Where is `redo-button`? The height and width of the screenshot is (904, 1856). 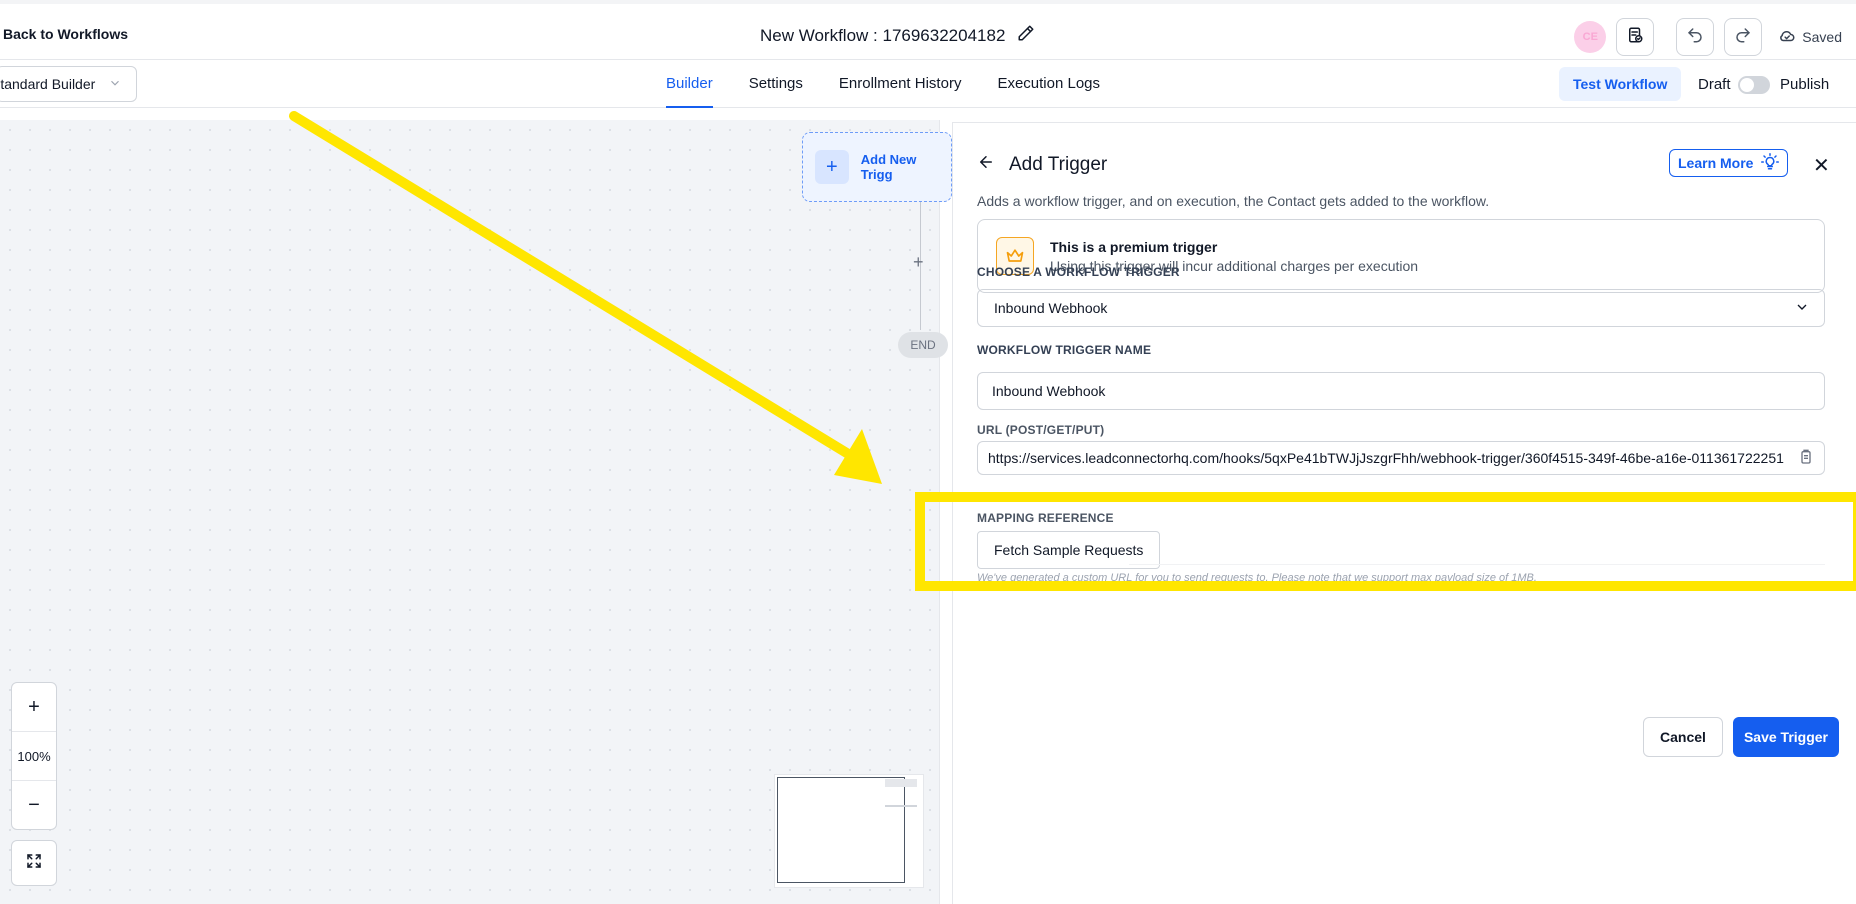 redo-button is located at coordinates (1743, 37).